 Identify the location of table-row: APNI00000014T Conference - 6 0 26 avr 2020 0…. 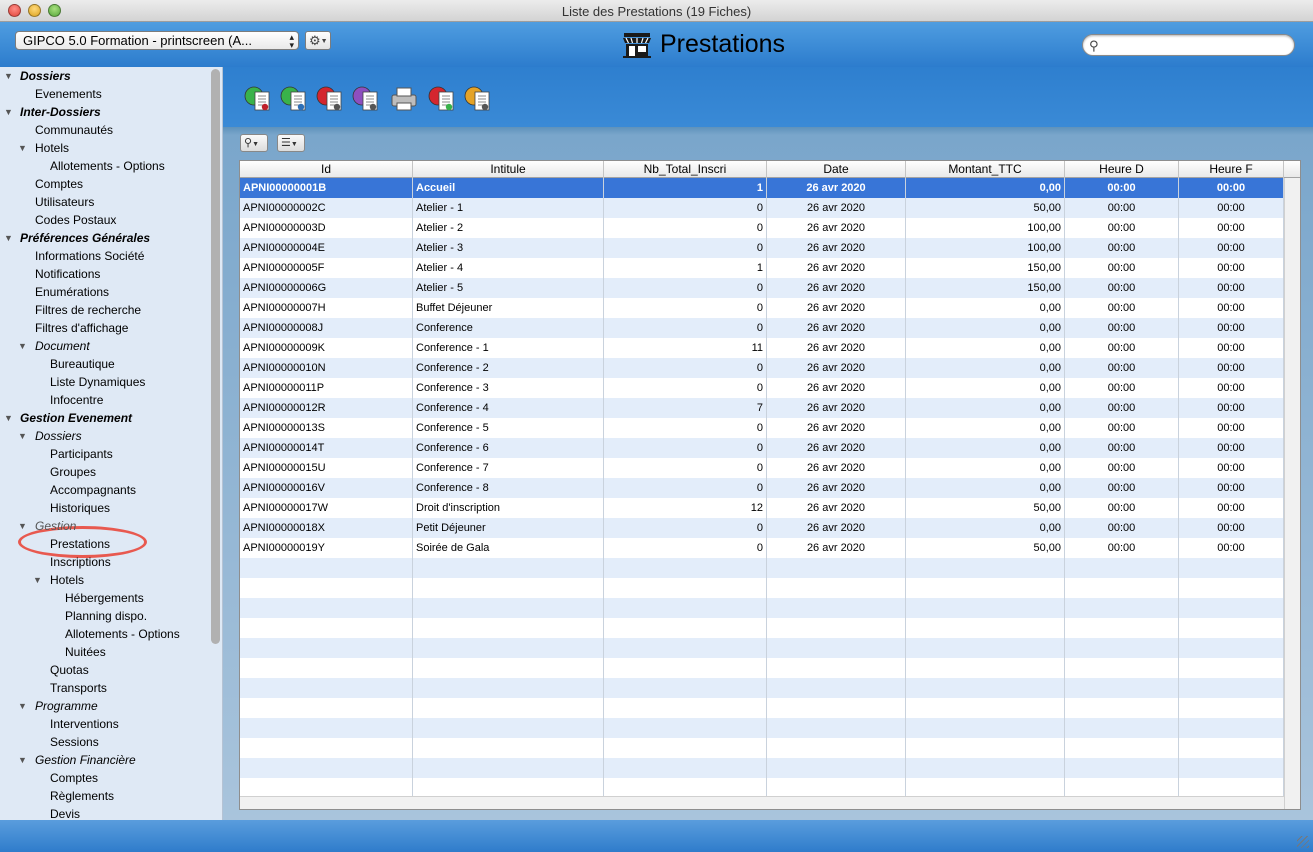
(762, 448).